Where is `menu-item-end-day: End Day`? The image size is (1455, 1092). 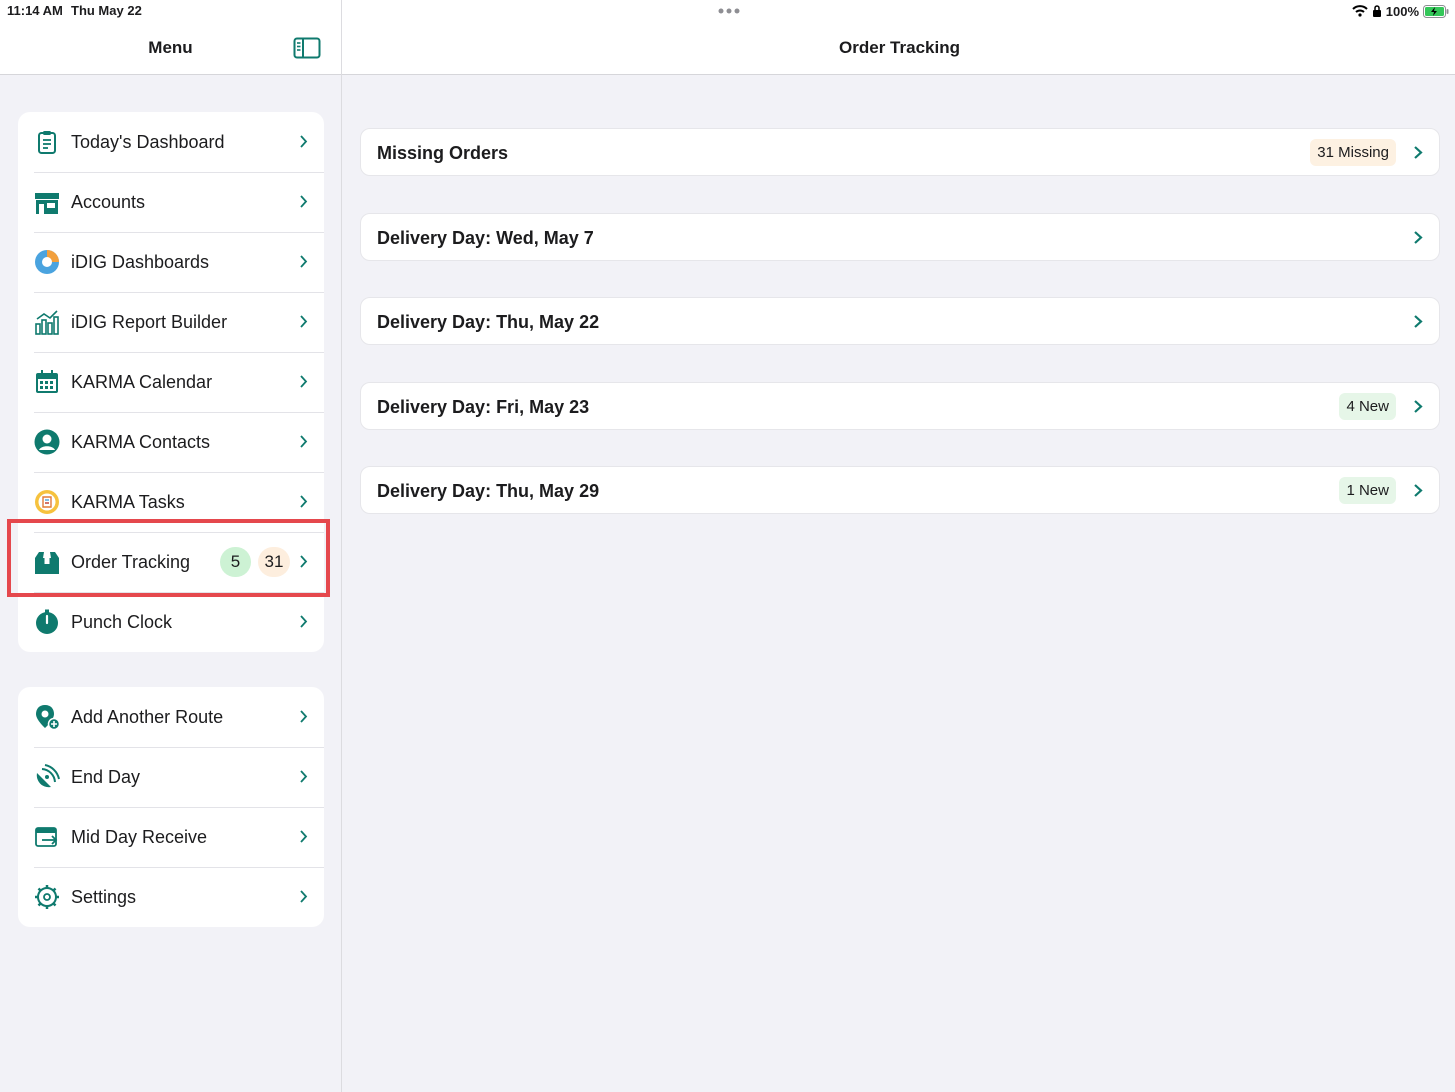 menu-item-end-day: End Day is located at coordinates (171, 777).